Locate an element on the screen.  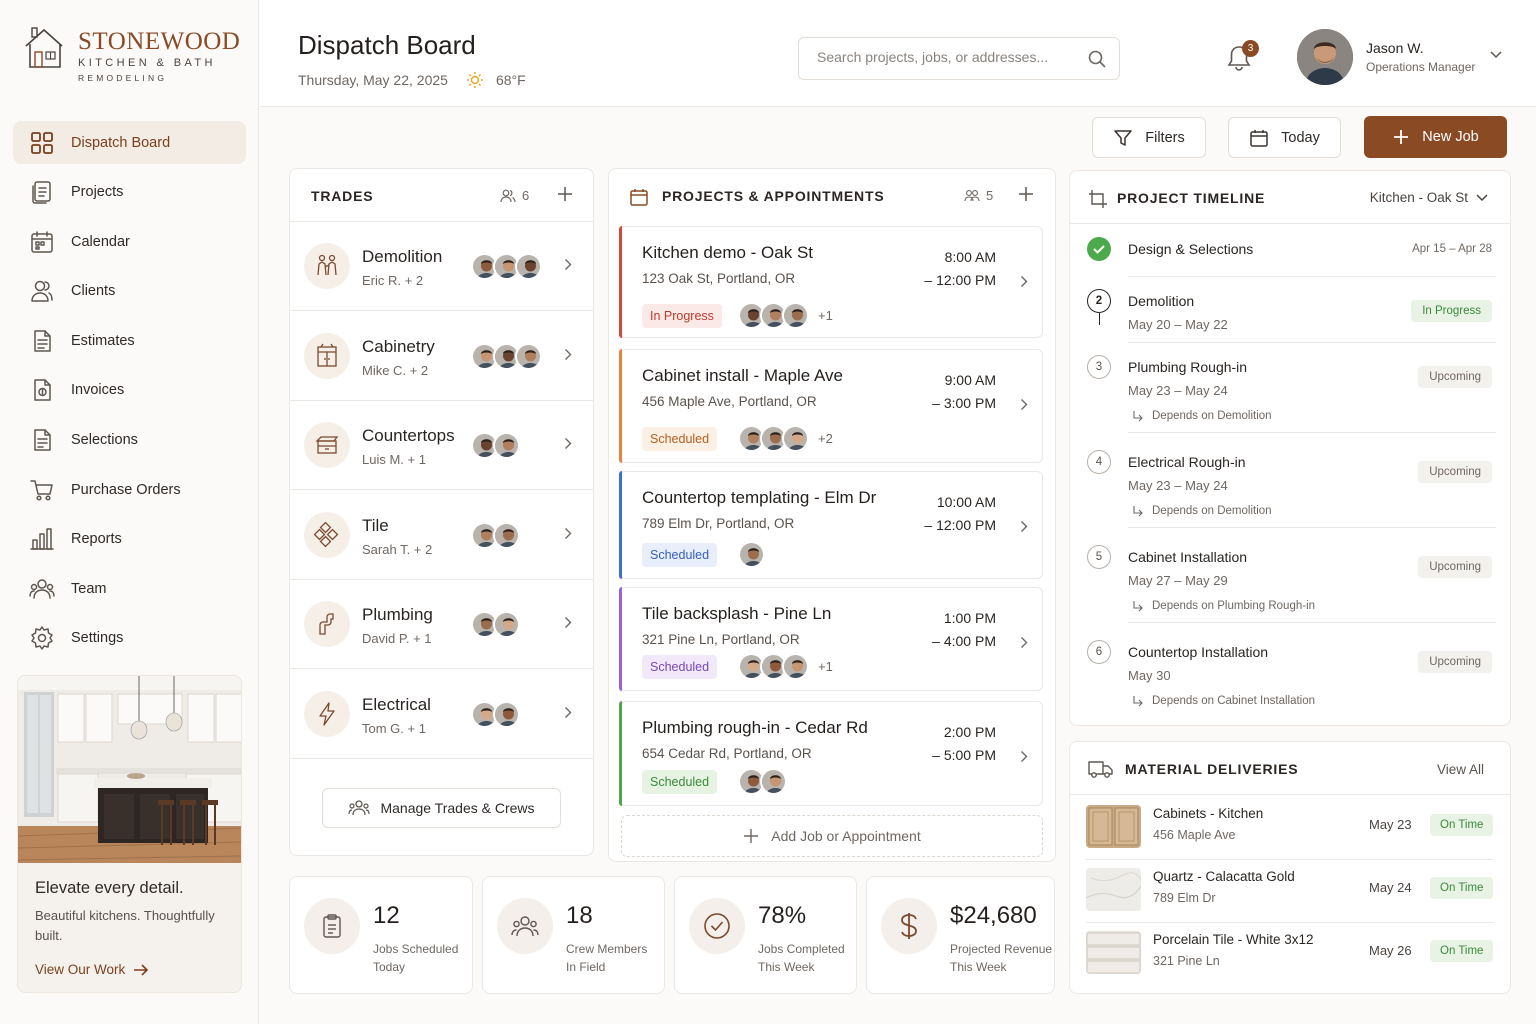
filters-button: Filters is located at coordinates (1149, 137).